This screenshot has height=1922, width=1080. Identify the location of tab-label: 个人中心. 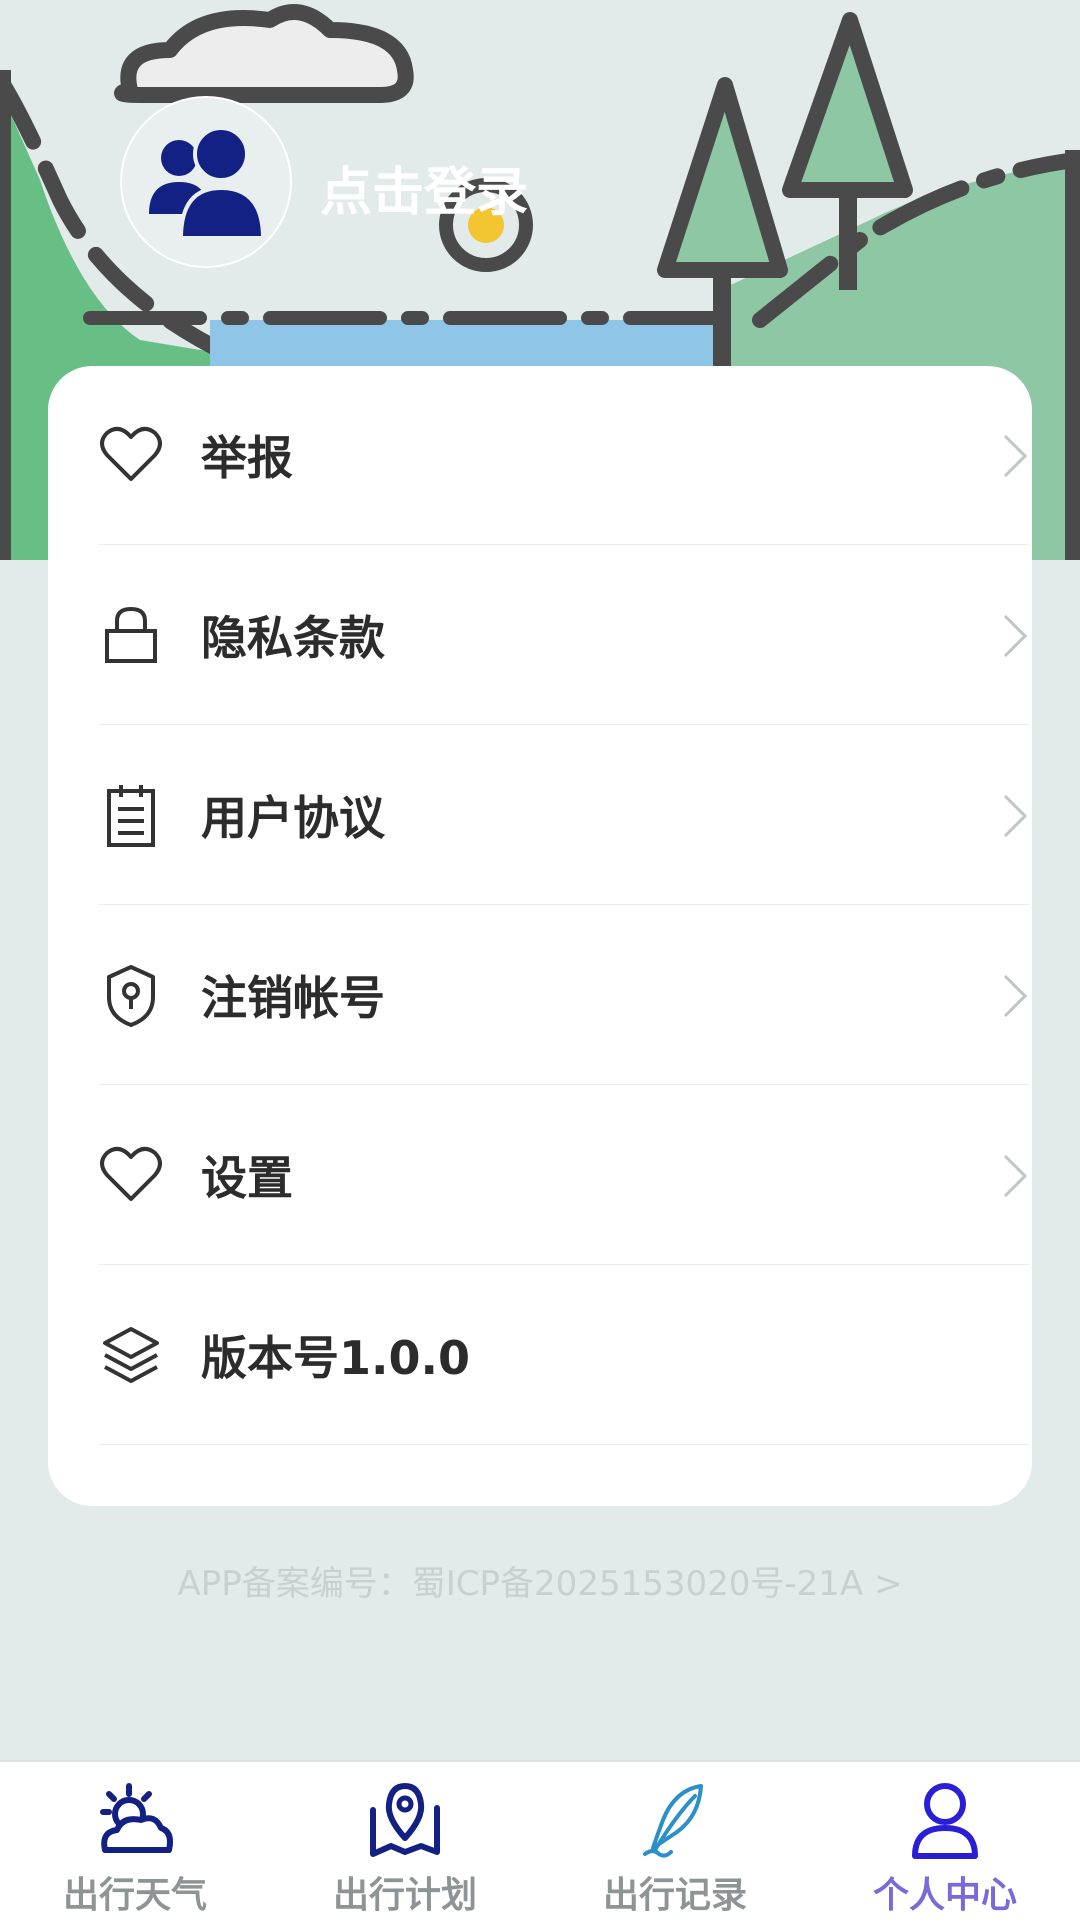
(944, 1895).